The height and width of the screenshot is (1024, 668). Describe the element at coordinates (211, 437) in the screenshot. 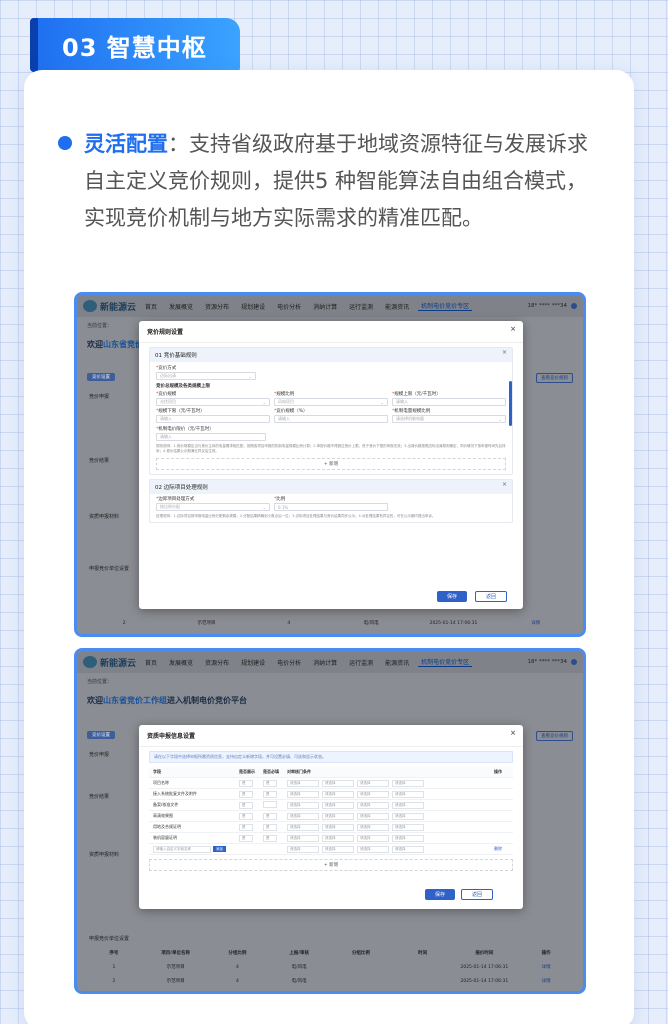

I see `price-limit-input: 请输入` at that location.